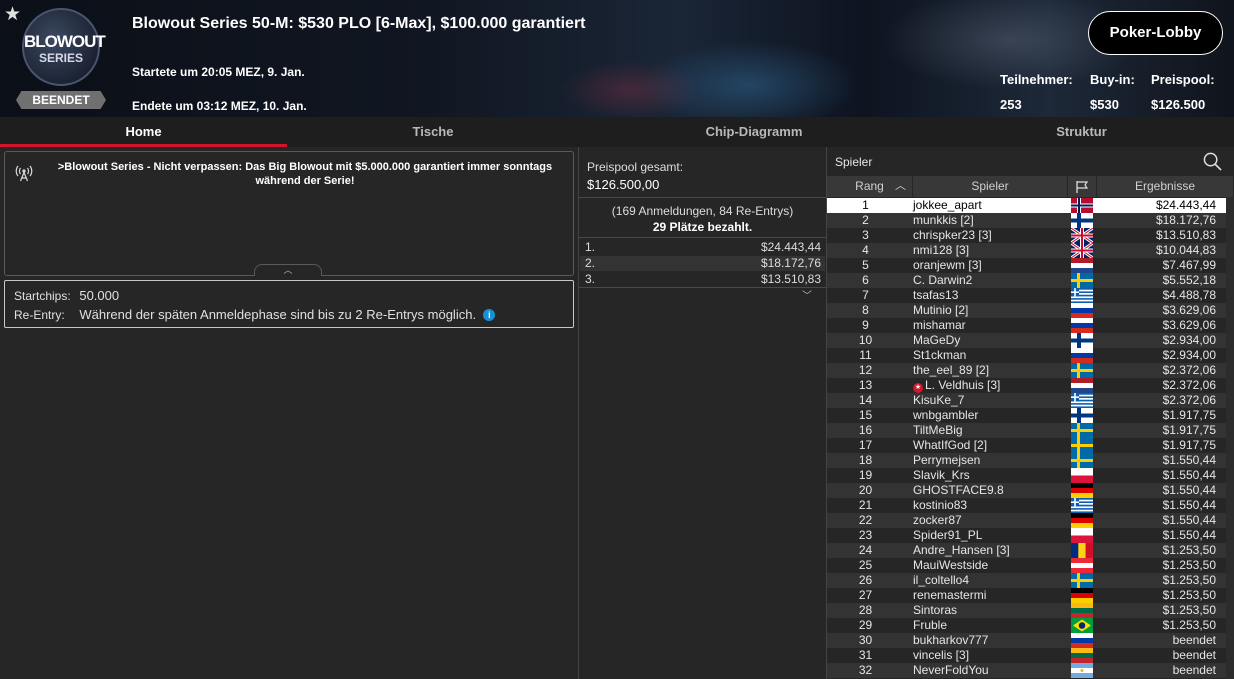 This screenshot has width=1234, height=679. Describe the element at coordinates (754, 132) in the screenshot. I see `tab-chip-chart: Chip-Diagramm` at that location.